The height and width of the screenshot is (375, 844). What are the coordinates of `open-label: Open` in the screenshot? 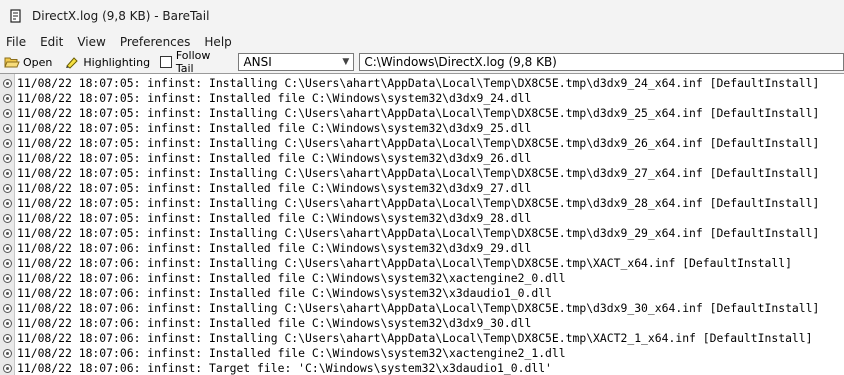 It's located at (38, 62).